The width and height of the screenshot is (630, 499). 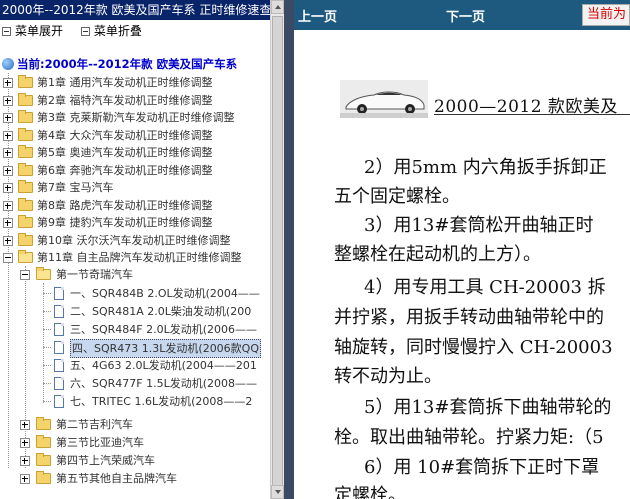 I want to click on tree-scrollbar, so click(x=277, y=249).